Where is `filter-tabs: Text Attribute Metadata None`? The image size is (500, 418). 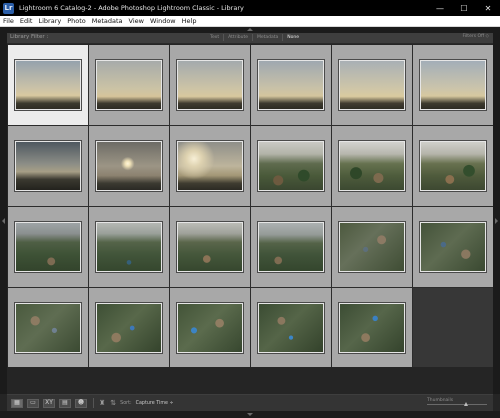
filter-tabs: Text Attribute Metadata None is located at coordinates (254, 37).